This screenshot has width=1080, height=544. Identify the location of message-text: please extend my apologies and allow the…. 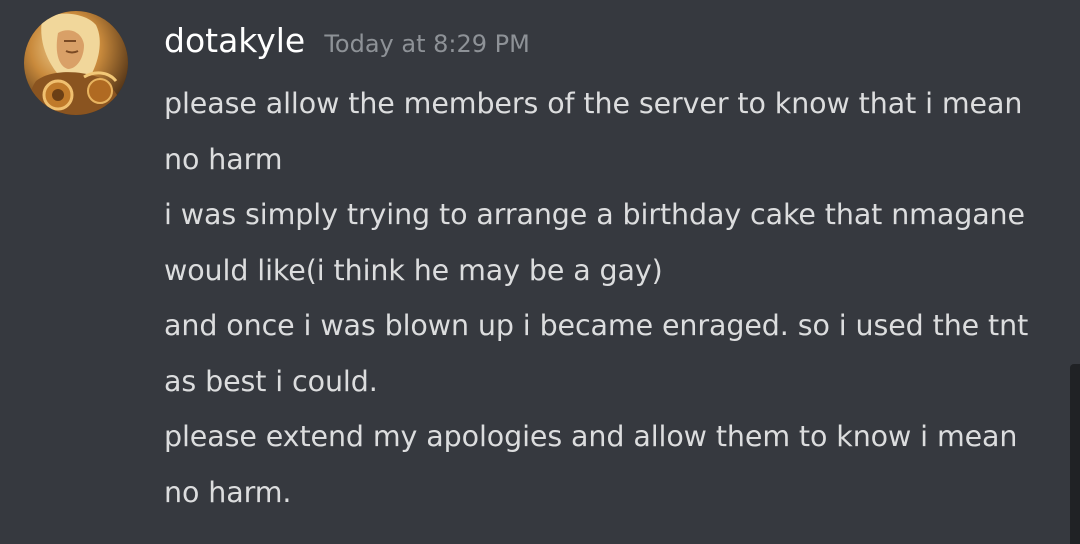
(591, 464).